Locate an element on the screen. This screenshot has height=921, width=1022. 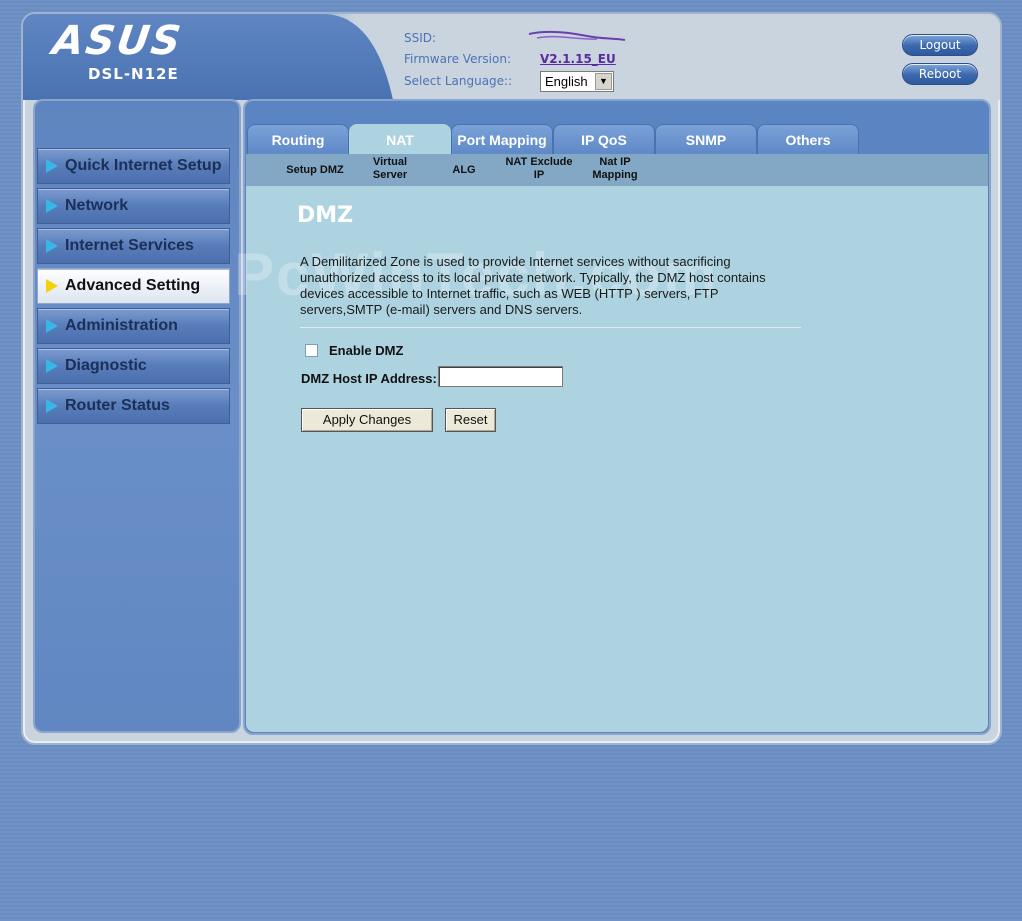
reset-button: Reset is located at coordinates (470, 420).